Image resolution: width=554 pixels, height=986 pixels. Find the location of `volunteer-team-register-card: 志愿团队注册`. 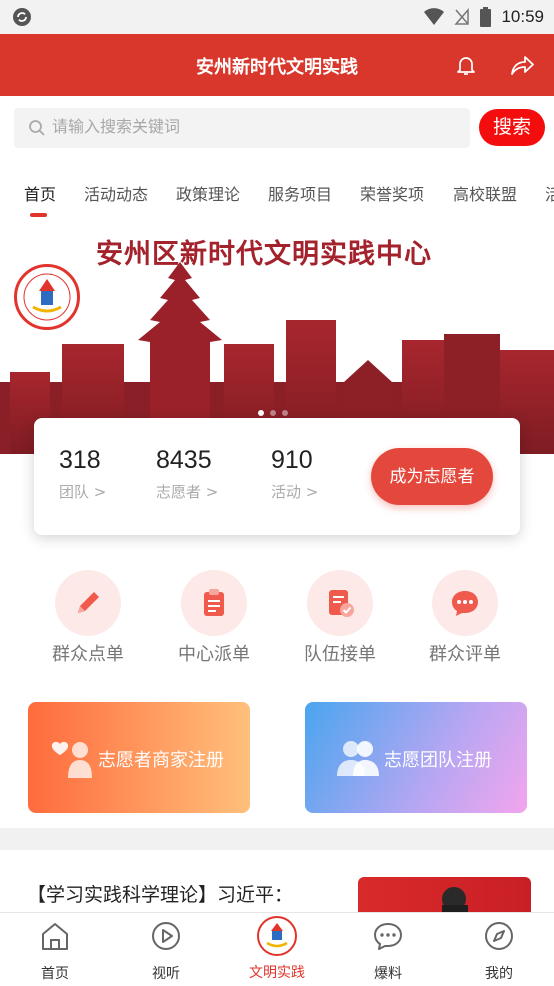

volunteer-team-register-card: 志愿团队注册 is located at coordinates (416, 757).